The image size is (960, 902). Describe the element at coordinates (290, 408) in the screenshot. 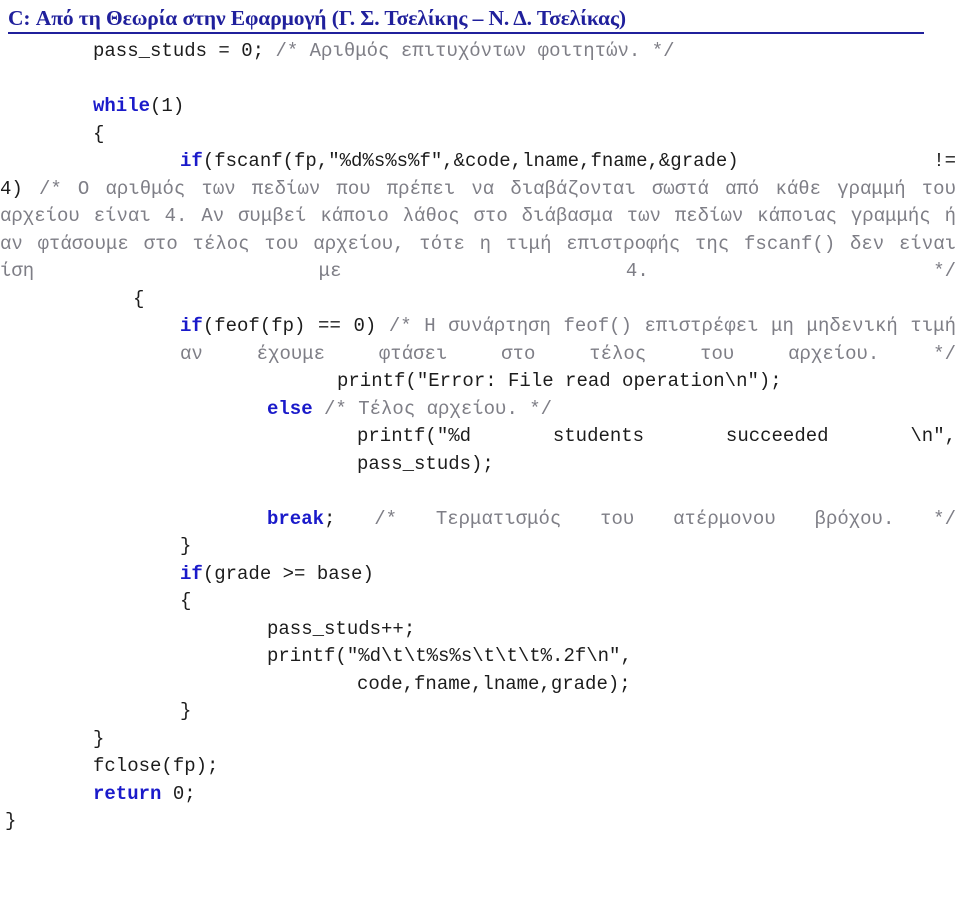

I see `code-keyword: else` at that location.